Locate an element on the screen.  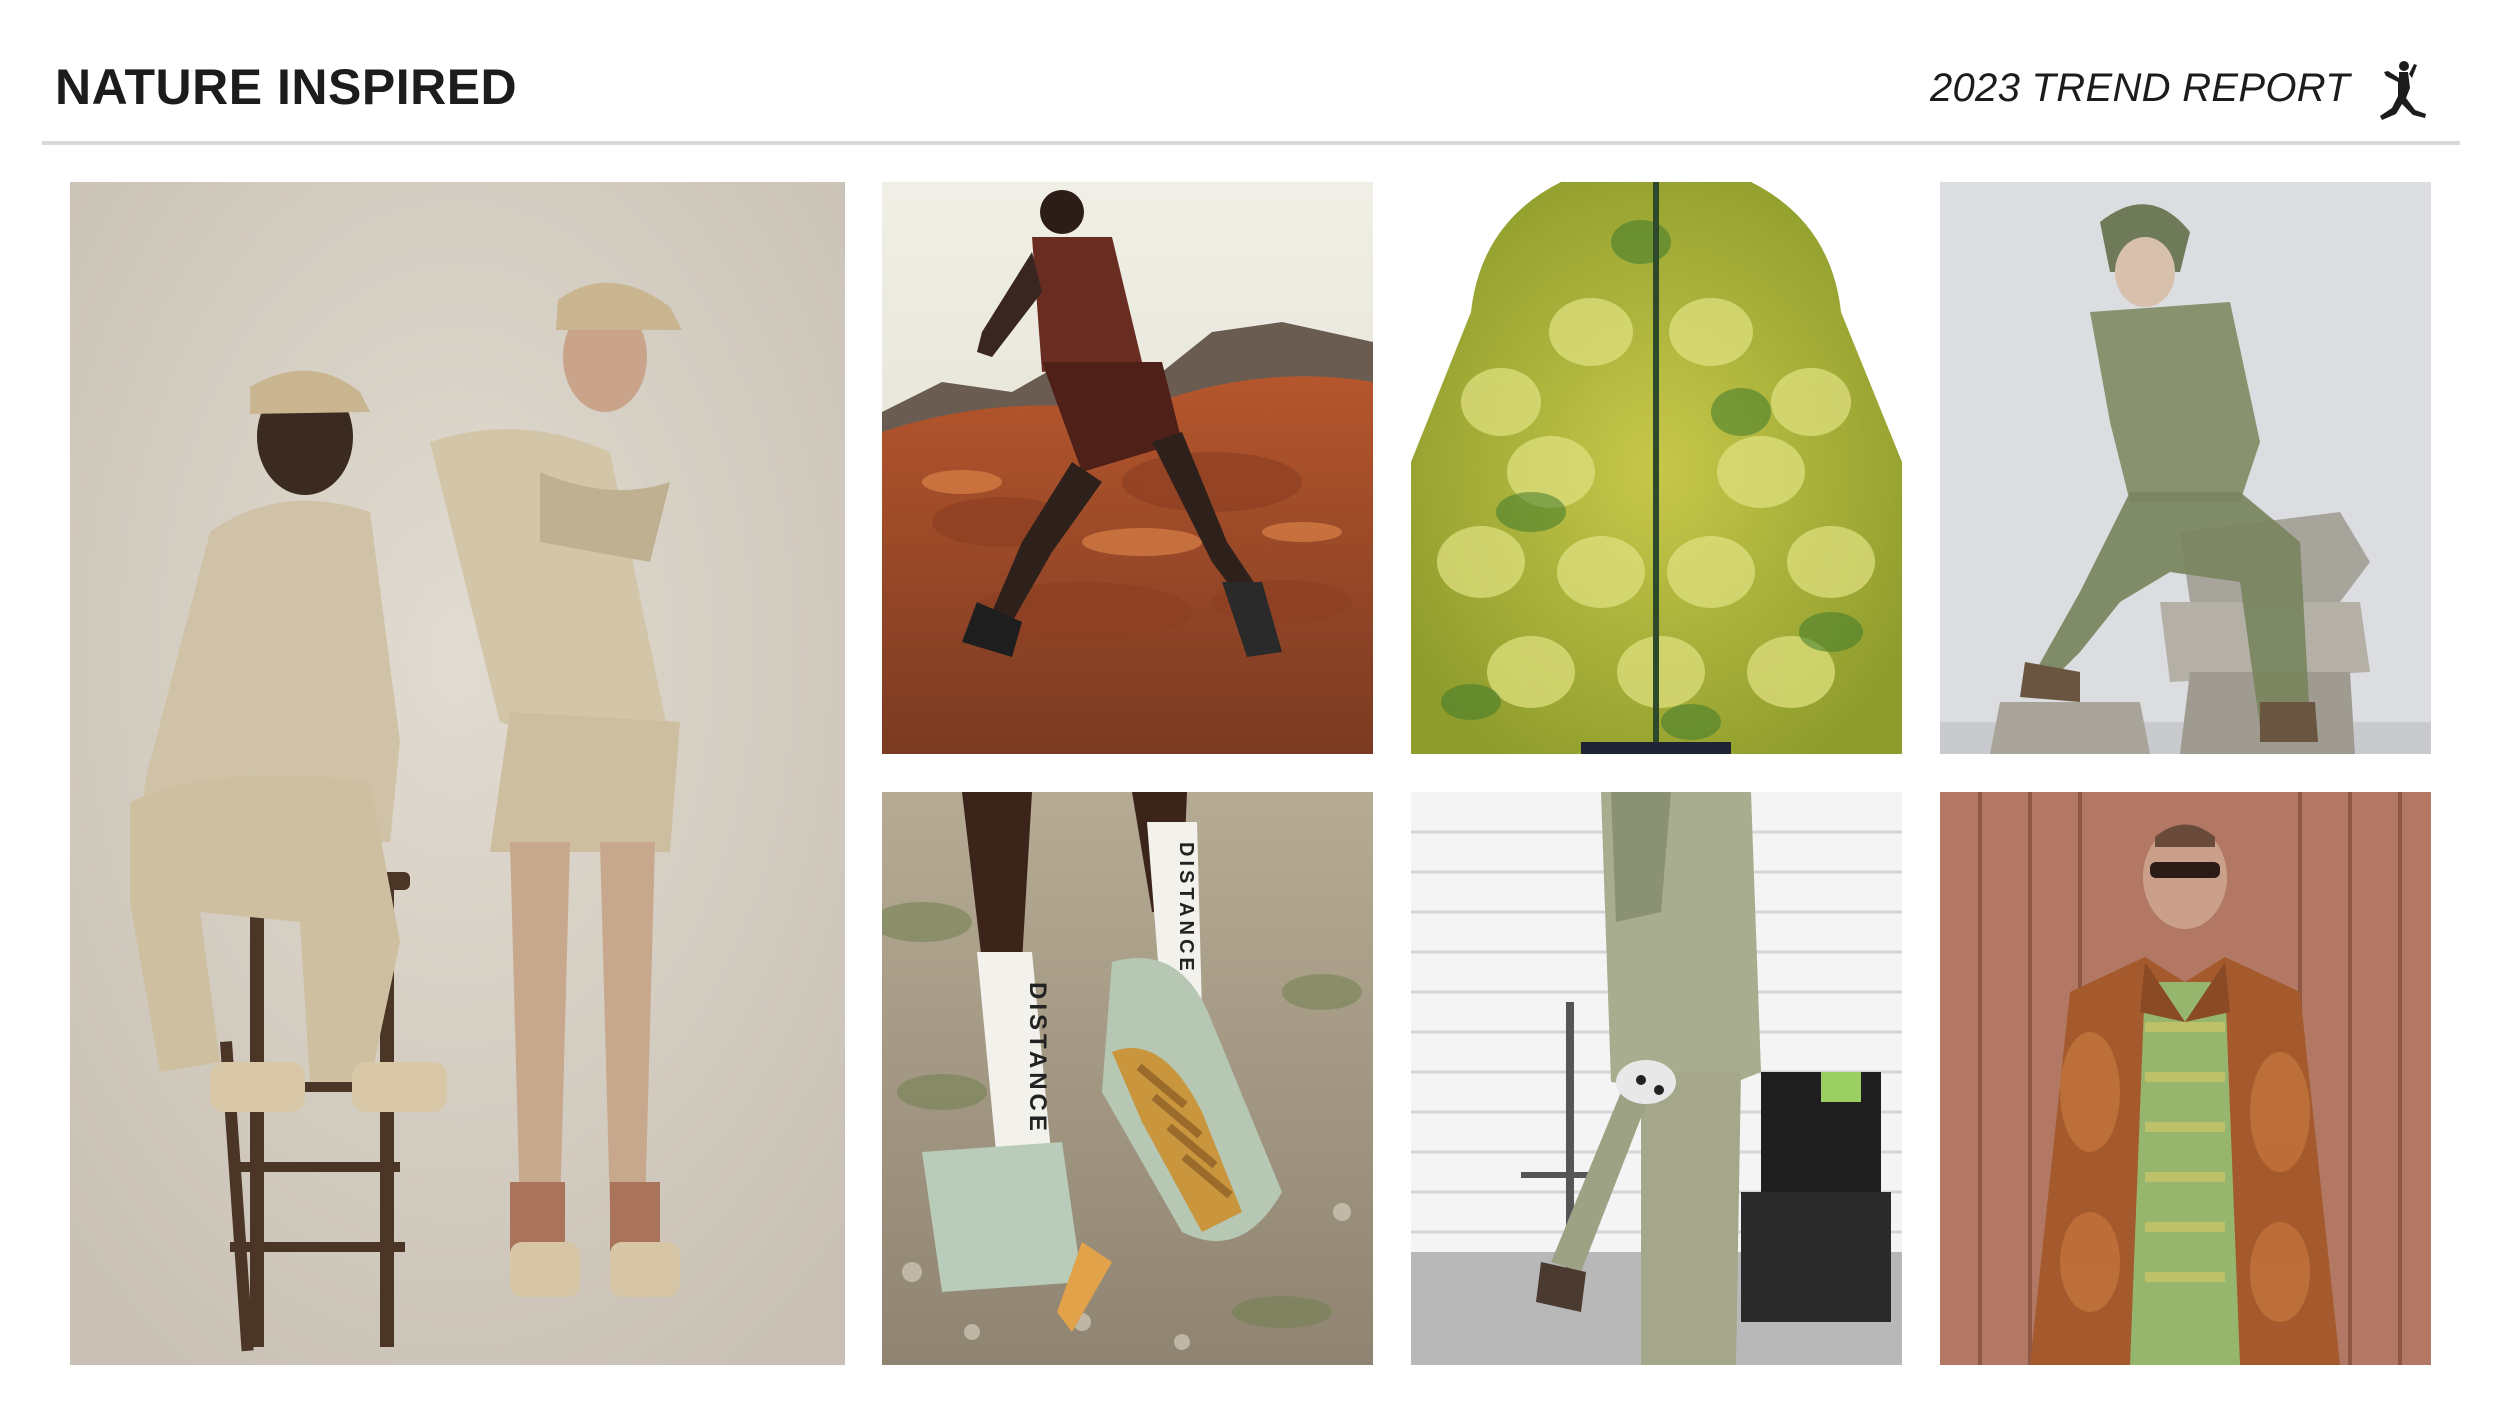
jumpman-logo-icon is located at coordinates (2403, 90).